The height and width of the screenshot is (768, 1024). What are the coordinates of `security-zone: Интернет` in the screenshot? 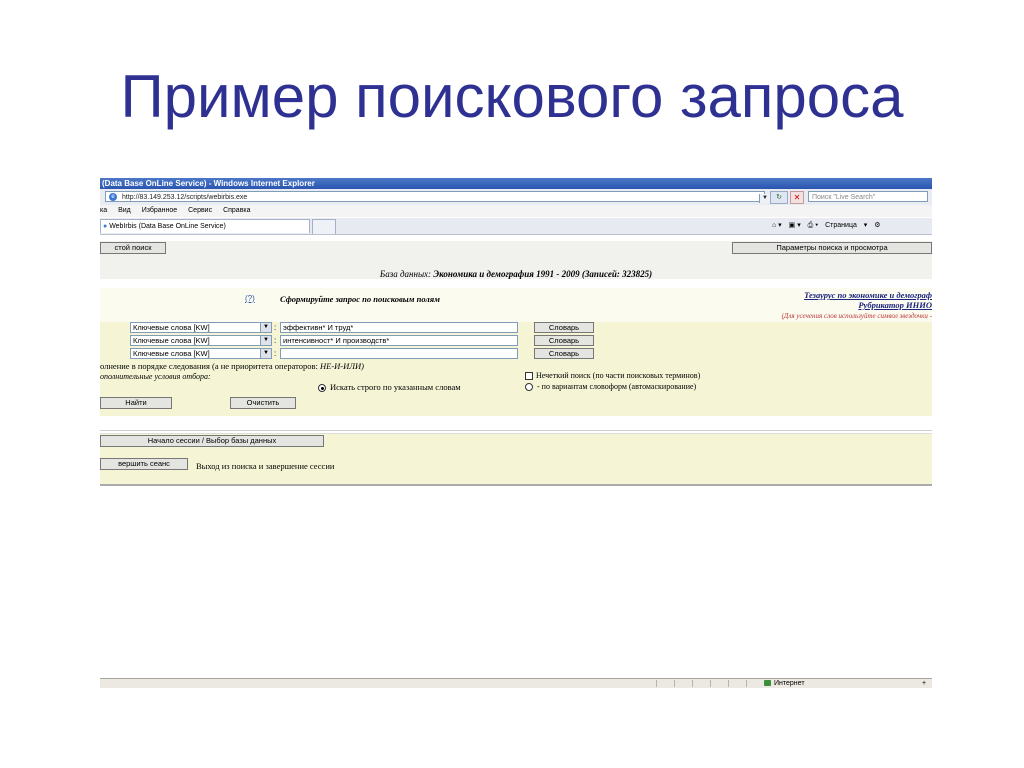 It's located at (784, 683).